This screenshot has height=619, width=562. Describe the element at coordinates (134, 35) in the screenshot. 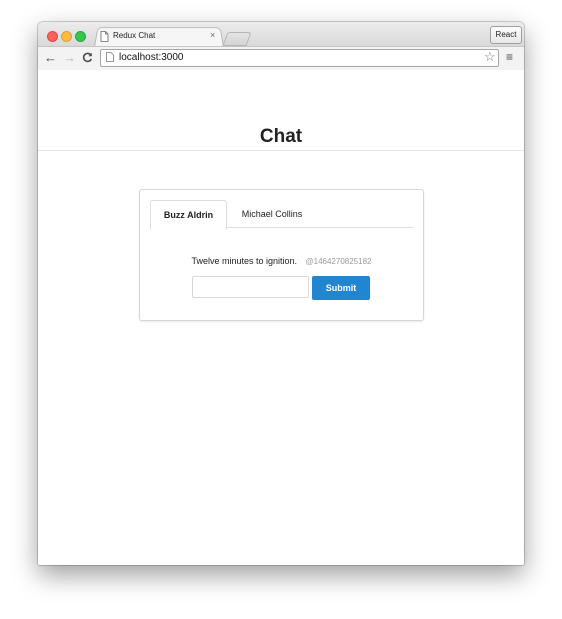

I see `tab-title: Redux Chat` at that location.